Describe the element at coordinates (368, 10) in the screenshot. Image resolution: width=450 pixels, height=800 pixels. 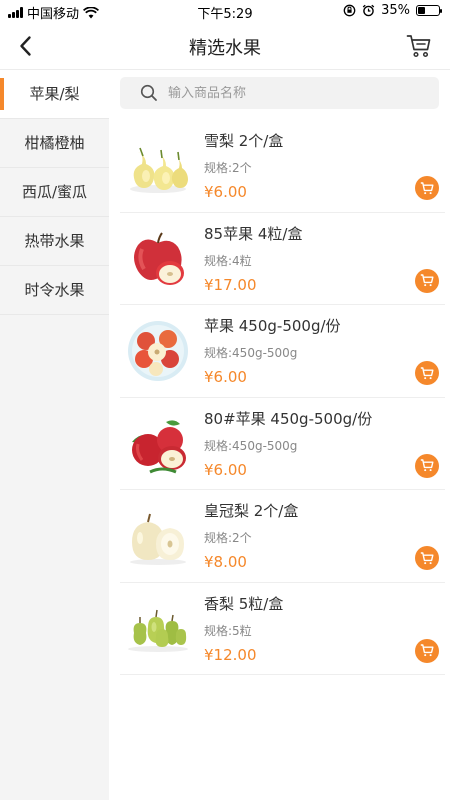
I see `alarm-icon` at that location.